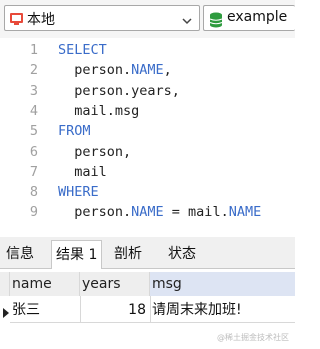 Image resolution: width=320 pixels, height=349 pixels. I want to click on column-header-name: name, so click(45, 284).